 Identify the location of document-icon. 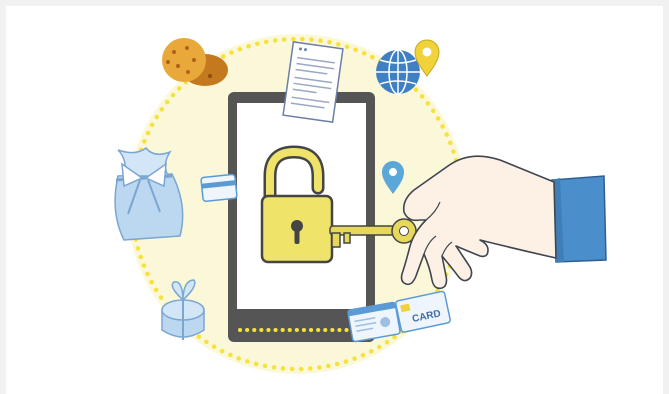
(313, 82).